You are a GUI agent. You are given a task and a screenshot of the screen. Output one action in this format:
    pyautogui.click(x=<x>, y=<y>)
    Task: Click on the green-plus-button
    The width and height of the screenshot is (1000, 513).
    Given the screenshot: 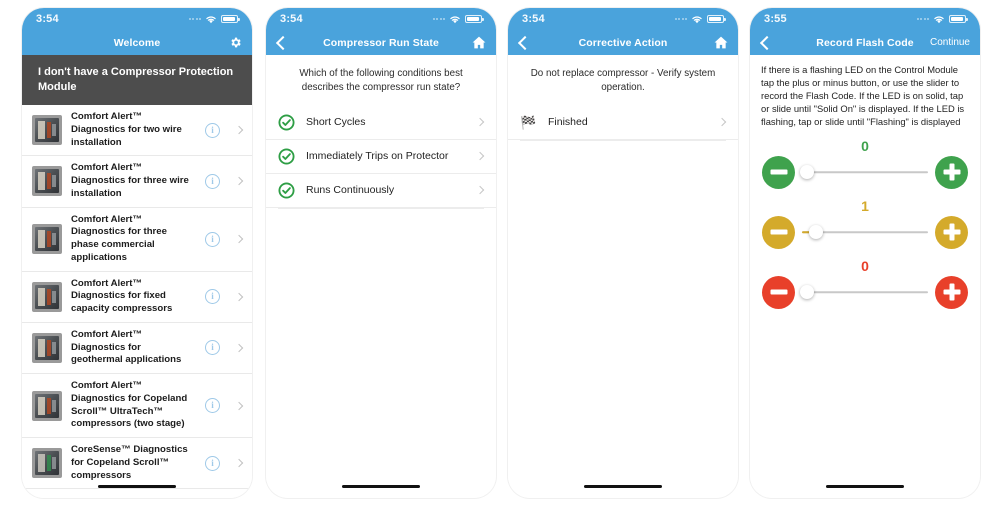 What is the action you would take?
    pyautogui.click(x=951, y=172)
    